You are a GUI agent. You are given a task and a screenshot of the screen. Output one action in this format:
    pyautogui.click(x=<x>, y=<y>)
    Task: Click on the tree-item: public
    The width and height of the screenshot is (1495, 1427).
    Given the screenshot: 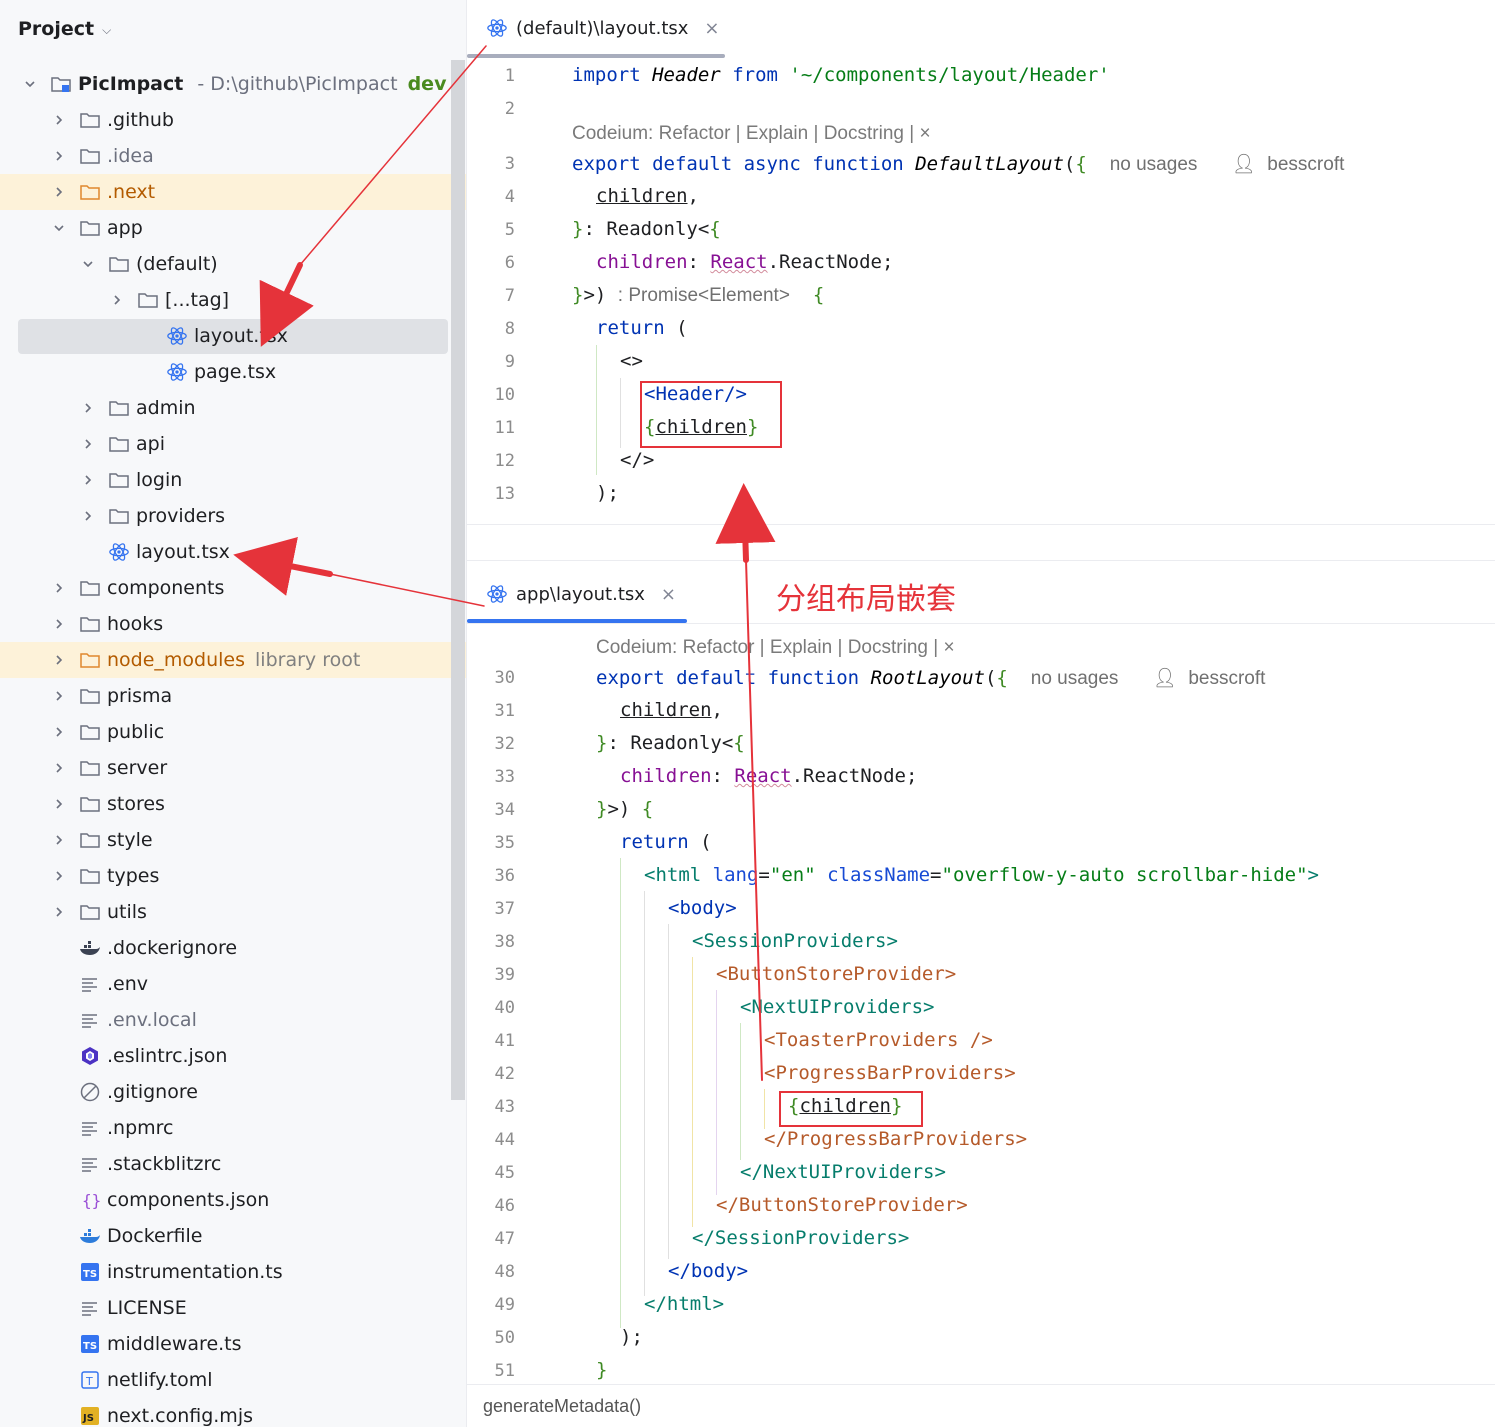 What is the action you would take?
    pyautogui.click(x=233, y=732)
    